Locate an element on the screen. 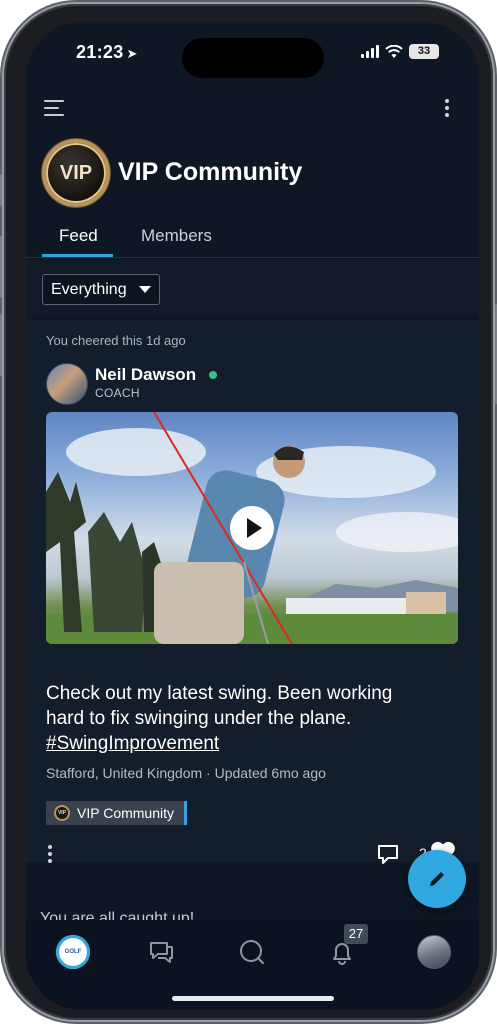  post-more-icon is located at coordinates (51, 855).